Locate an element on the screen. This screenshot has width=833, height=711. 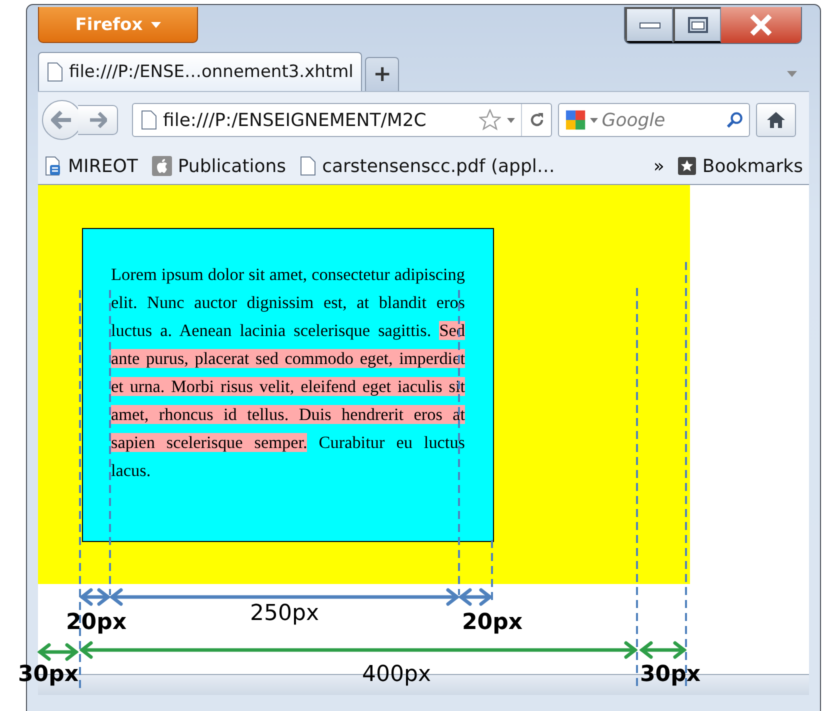
bookmark-item: Publications is located at coordinates (219, 166).